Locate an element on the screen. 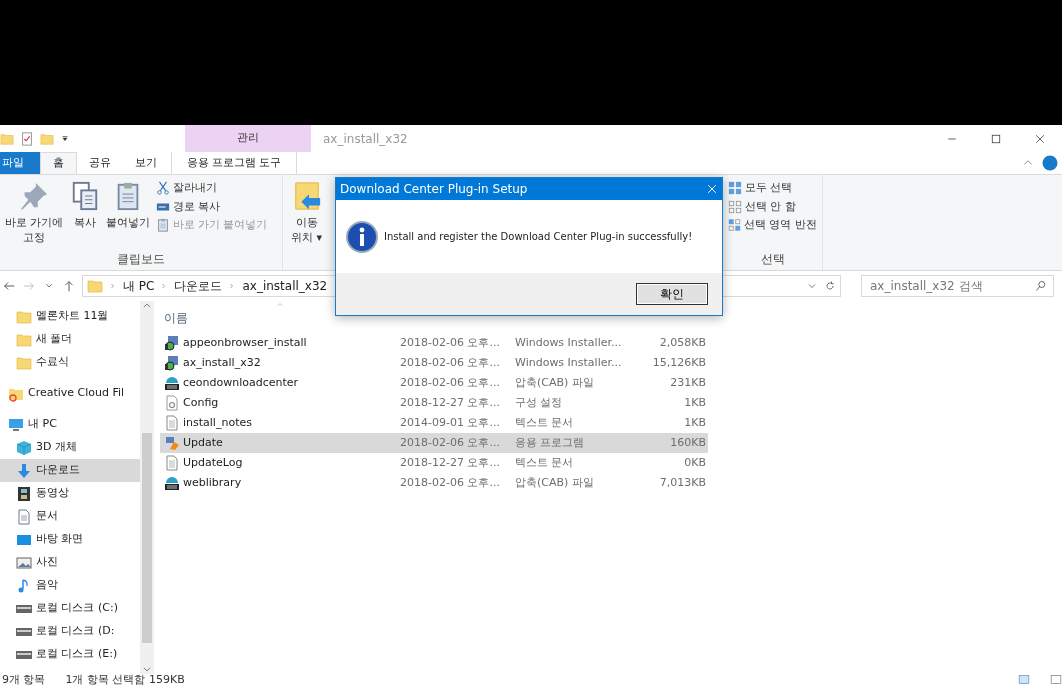 This screenshot has width=1062, height=686. size-cell-text: 160KB is located at coordinates (687, 442).